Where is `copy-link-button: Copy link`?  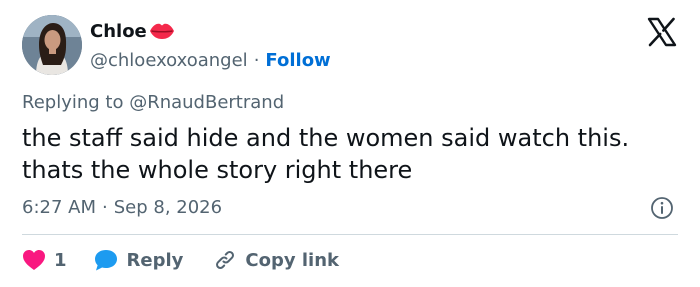 copy-link-button: Copy link is located at coordinates (276, 260).